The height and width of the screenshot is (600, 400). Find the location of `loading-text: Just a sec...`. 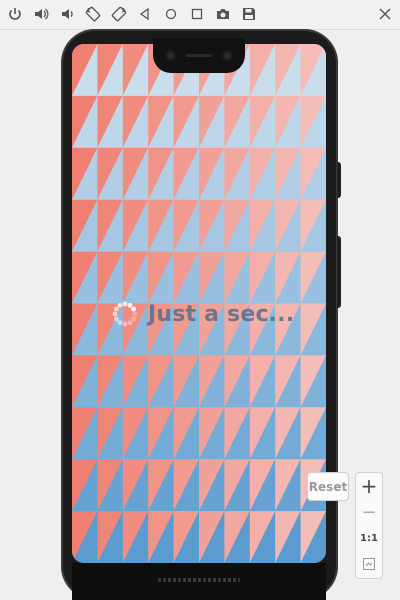

loading-text: Just a sec... is located at coordinates (221, 314).